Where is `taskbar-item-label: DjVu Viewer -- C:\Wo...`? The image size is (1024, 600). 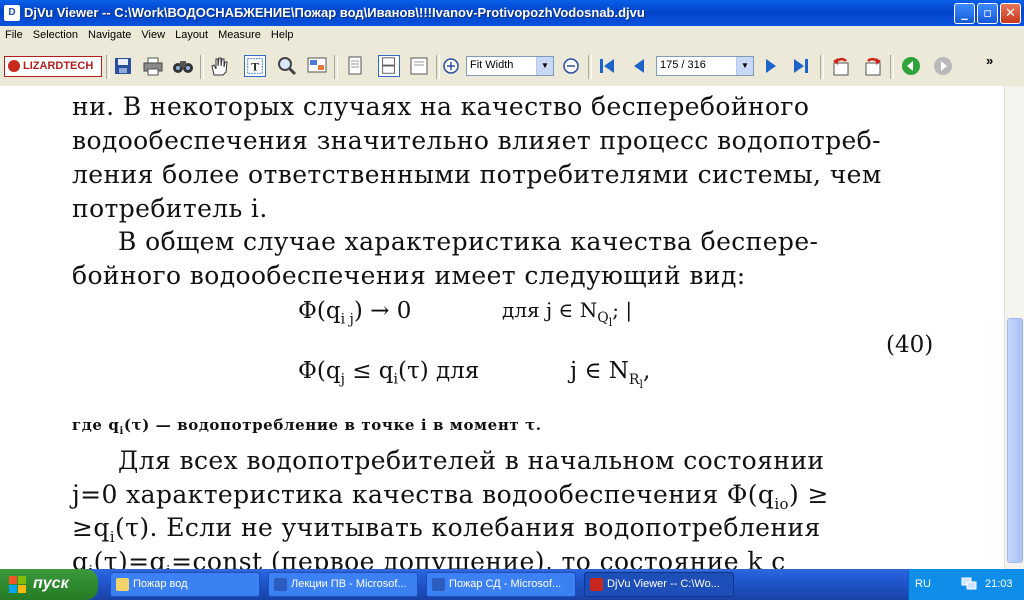 taskbar-item-label: DjVu Viewer -- C:\Wo... is located at coordinates (663, 584).